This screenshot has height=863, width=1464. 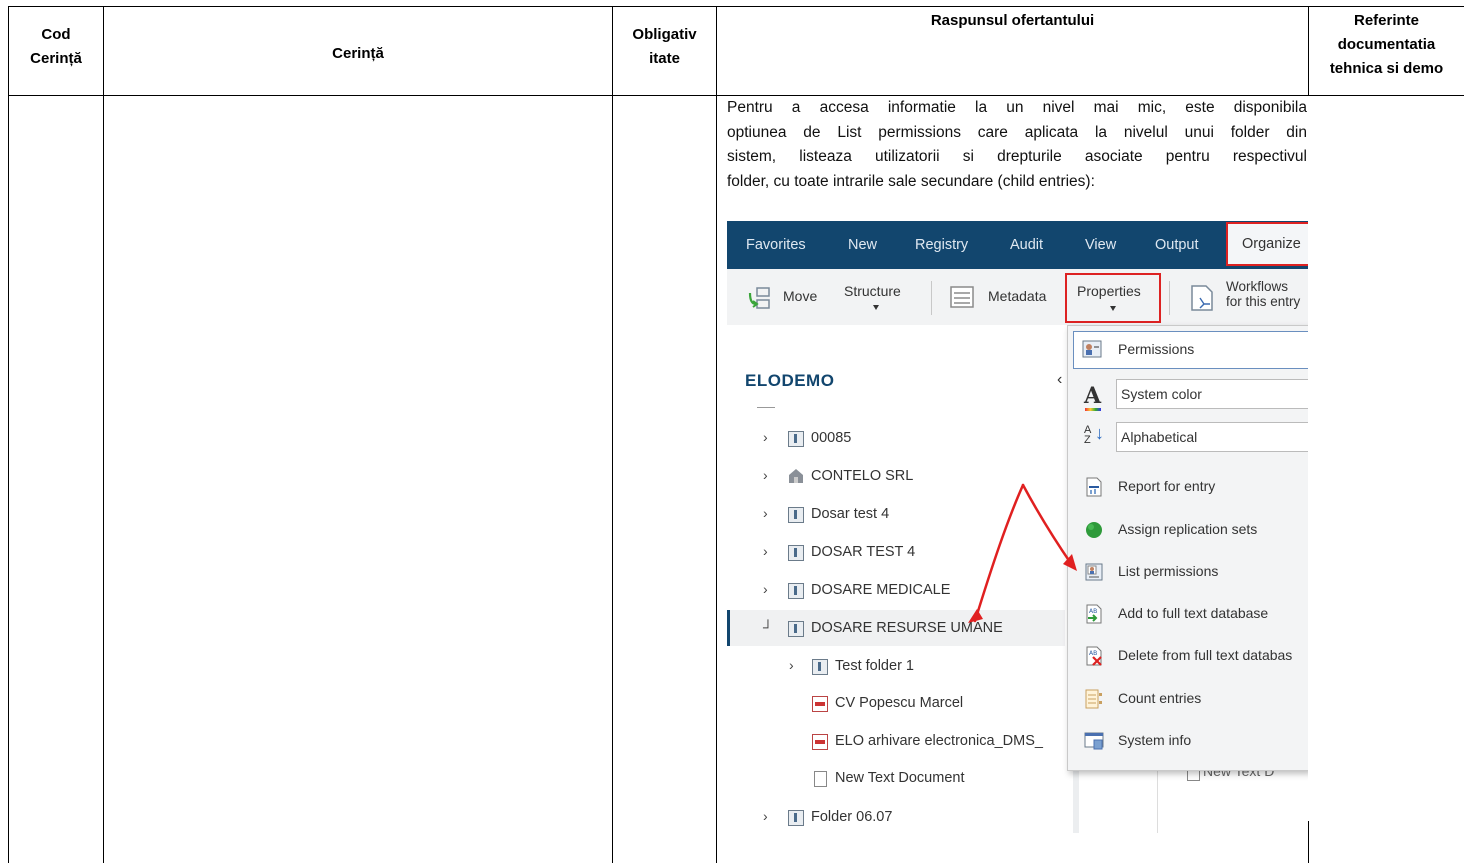 I want to click on header-obl-line1: Obligativ, so click(x=664, y=34).